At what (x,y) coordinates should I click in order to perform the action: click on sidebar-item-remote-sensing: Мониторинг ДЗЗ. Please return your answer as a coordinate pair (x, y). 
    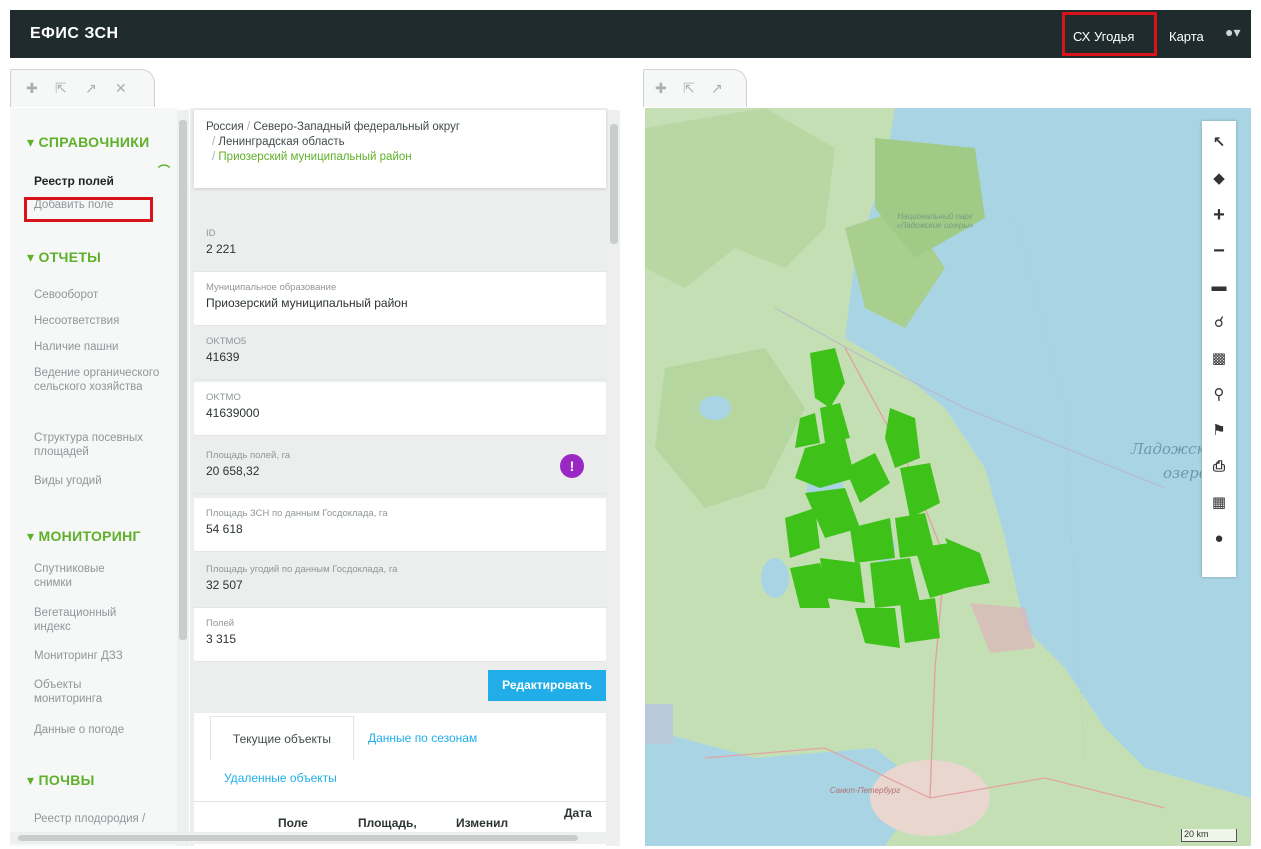
    Looking at the image, I should click on (78, 656).